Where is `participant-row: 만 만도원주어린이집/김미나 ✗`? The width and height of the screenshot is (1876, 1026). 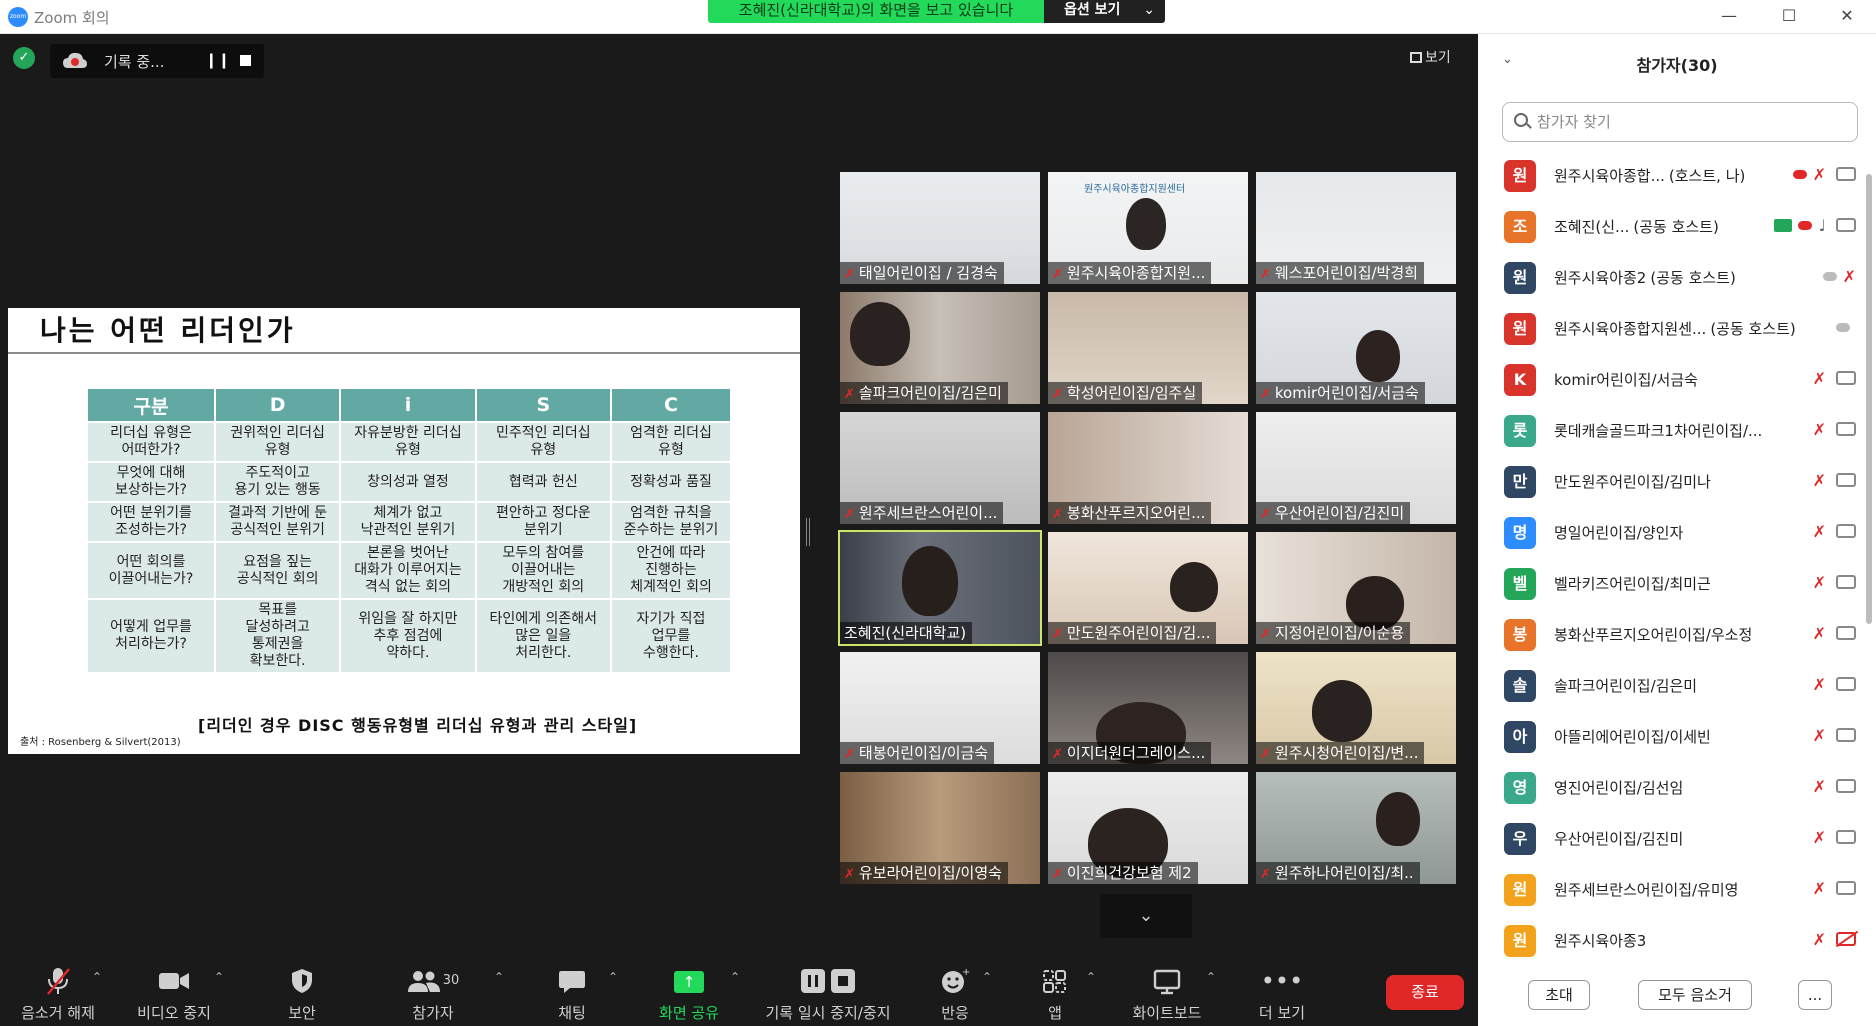
participant-row: 만 만도원주어린이집/김미나 ✗ is located at coordinates (1673, 483).